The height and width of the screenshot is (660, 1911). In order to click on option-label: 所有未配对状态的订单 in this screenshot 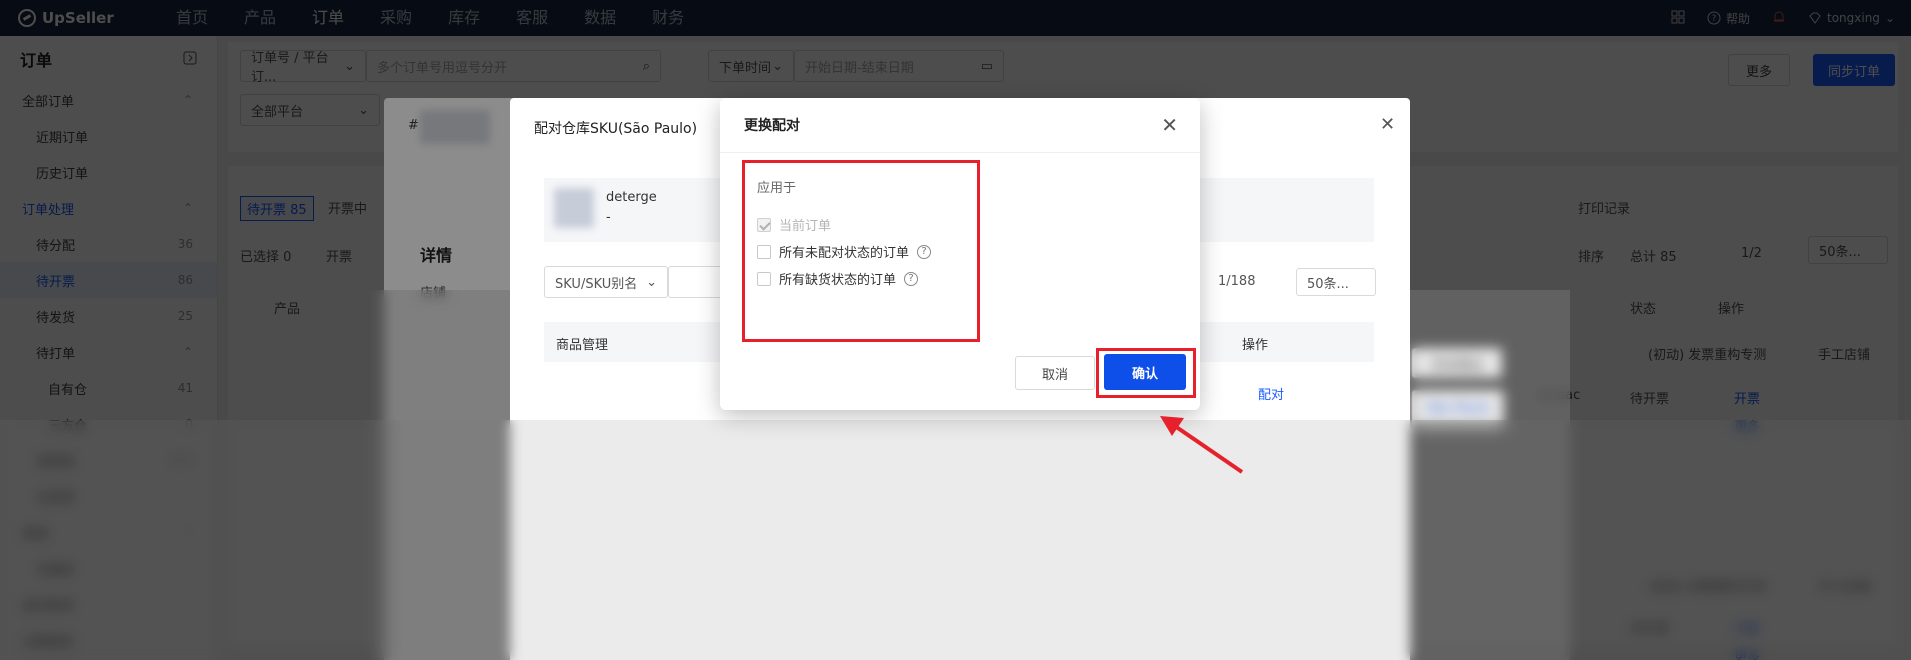, I will do `click(844, 253)`.